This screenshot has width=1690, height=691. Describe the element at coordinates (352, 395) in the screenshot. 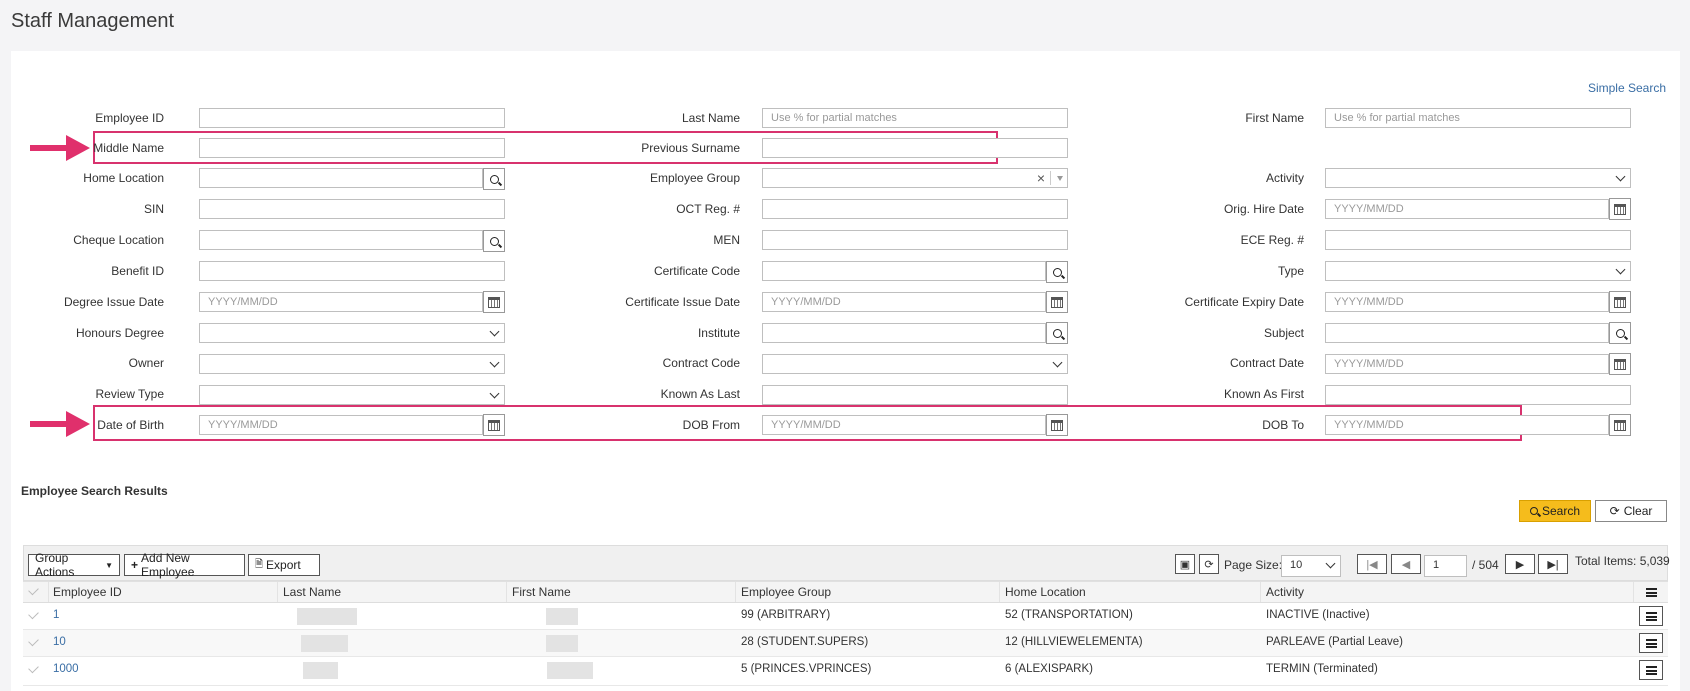

I see `review-type-select` at that location.